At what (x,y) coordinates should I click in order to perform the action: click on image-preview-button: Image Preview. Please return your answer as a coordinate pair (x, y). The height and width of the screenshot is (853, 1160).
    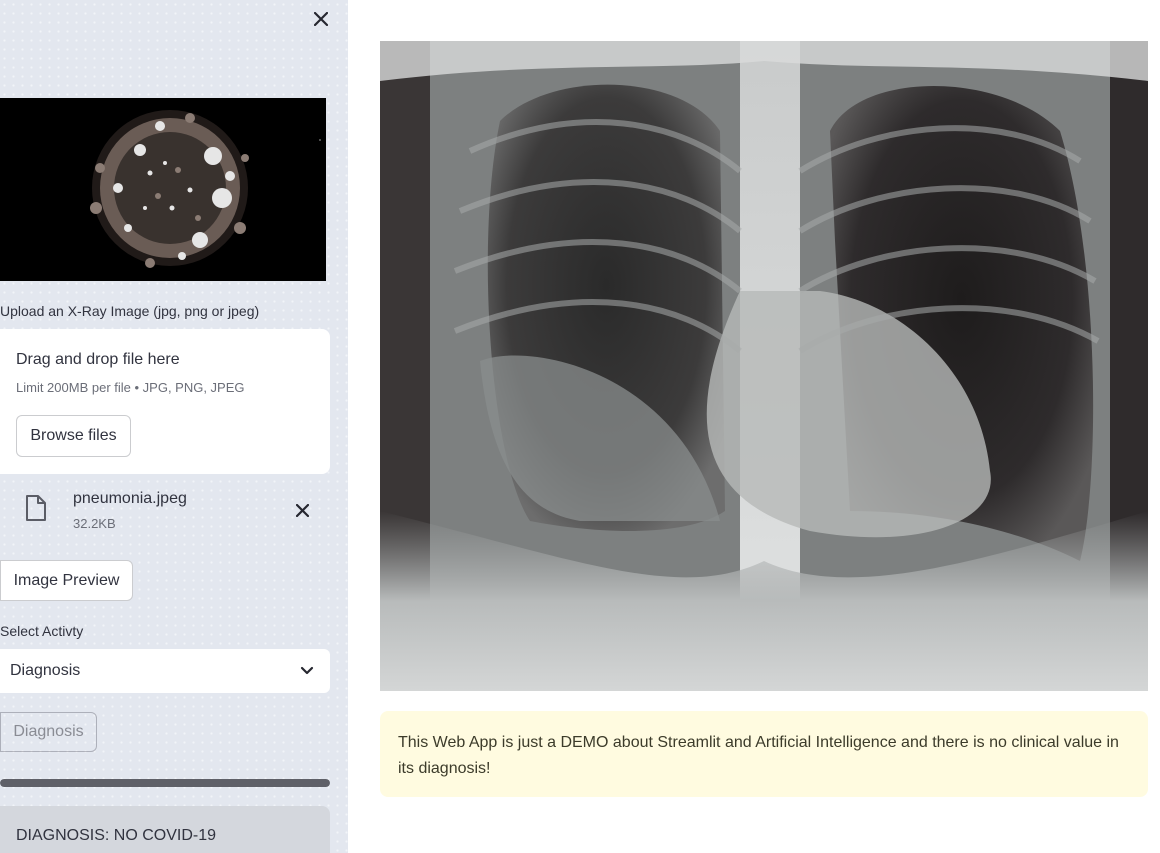
    Looking at the image, I should click on (66, 580).